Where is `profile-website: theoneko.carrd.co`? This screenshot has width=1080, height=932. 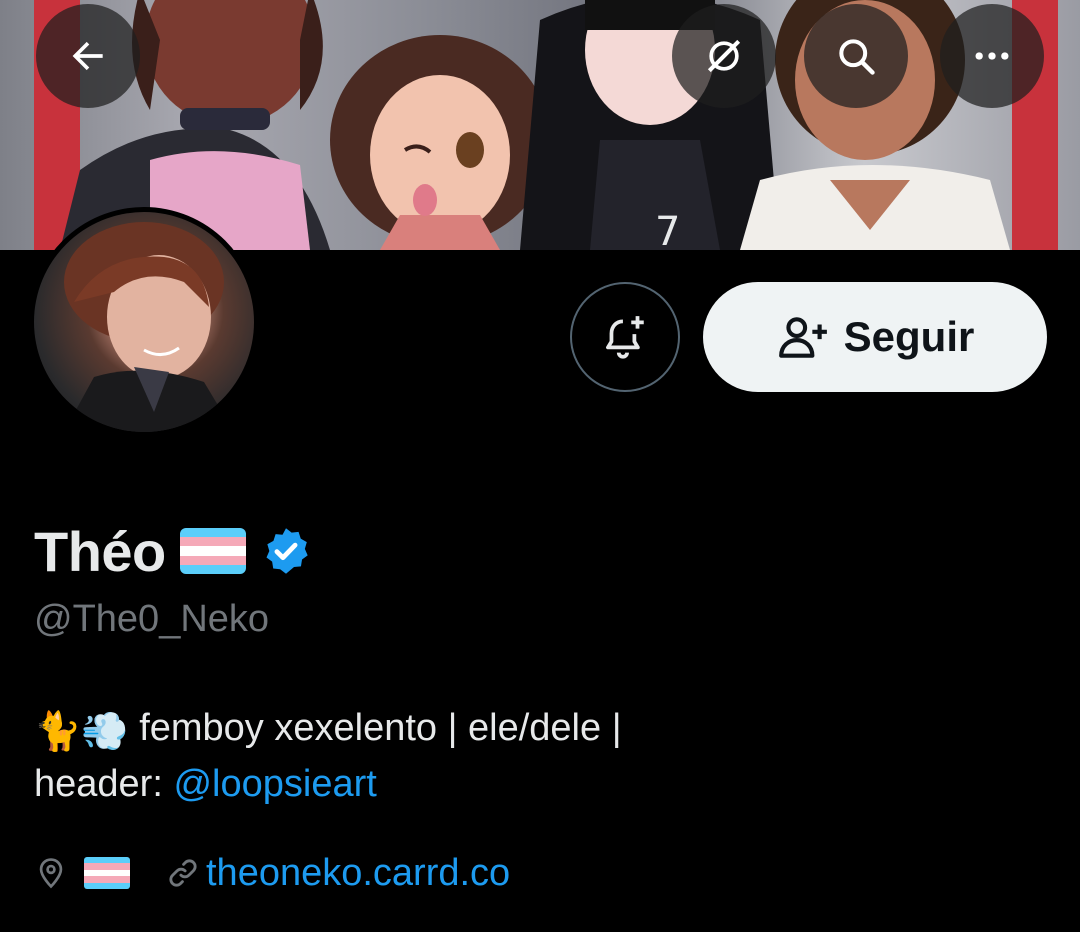
profile-website: theoneko.carrd.co is located at coordinates (338, 873).